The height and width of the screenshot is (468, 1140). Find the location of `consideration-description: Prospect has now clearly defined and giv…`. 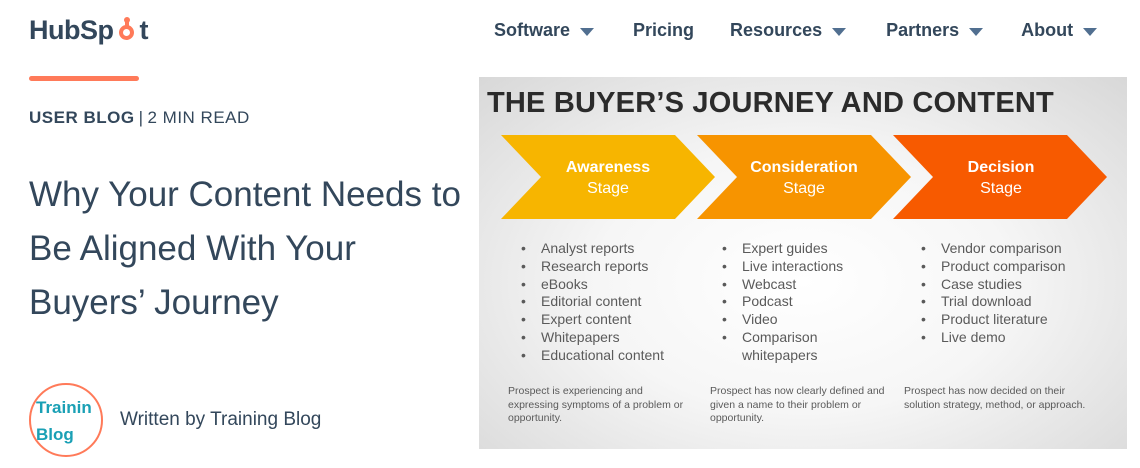

consideration-description: Prospect has now clearly defined and giv… is located at coordinates (797, 404).